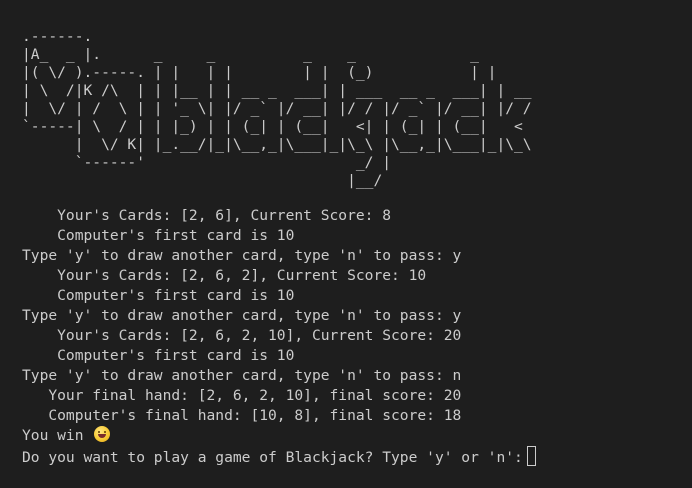 Image resolution: width=692 pixels, height=488 pixels. Describe the element at coordinates (531, 456) in the screenshot. I see `terminal-cursor` at that location.